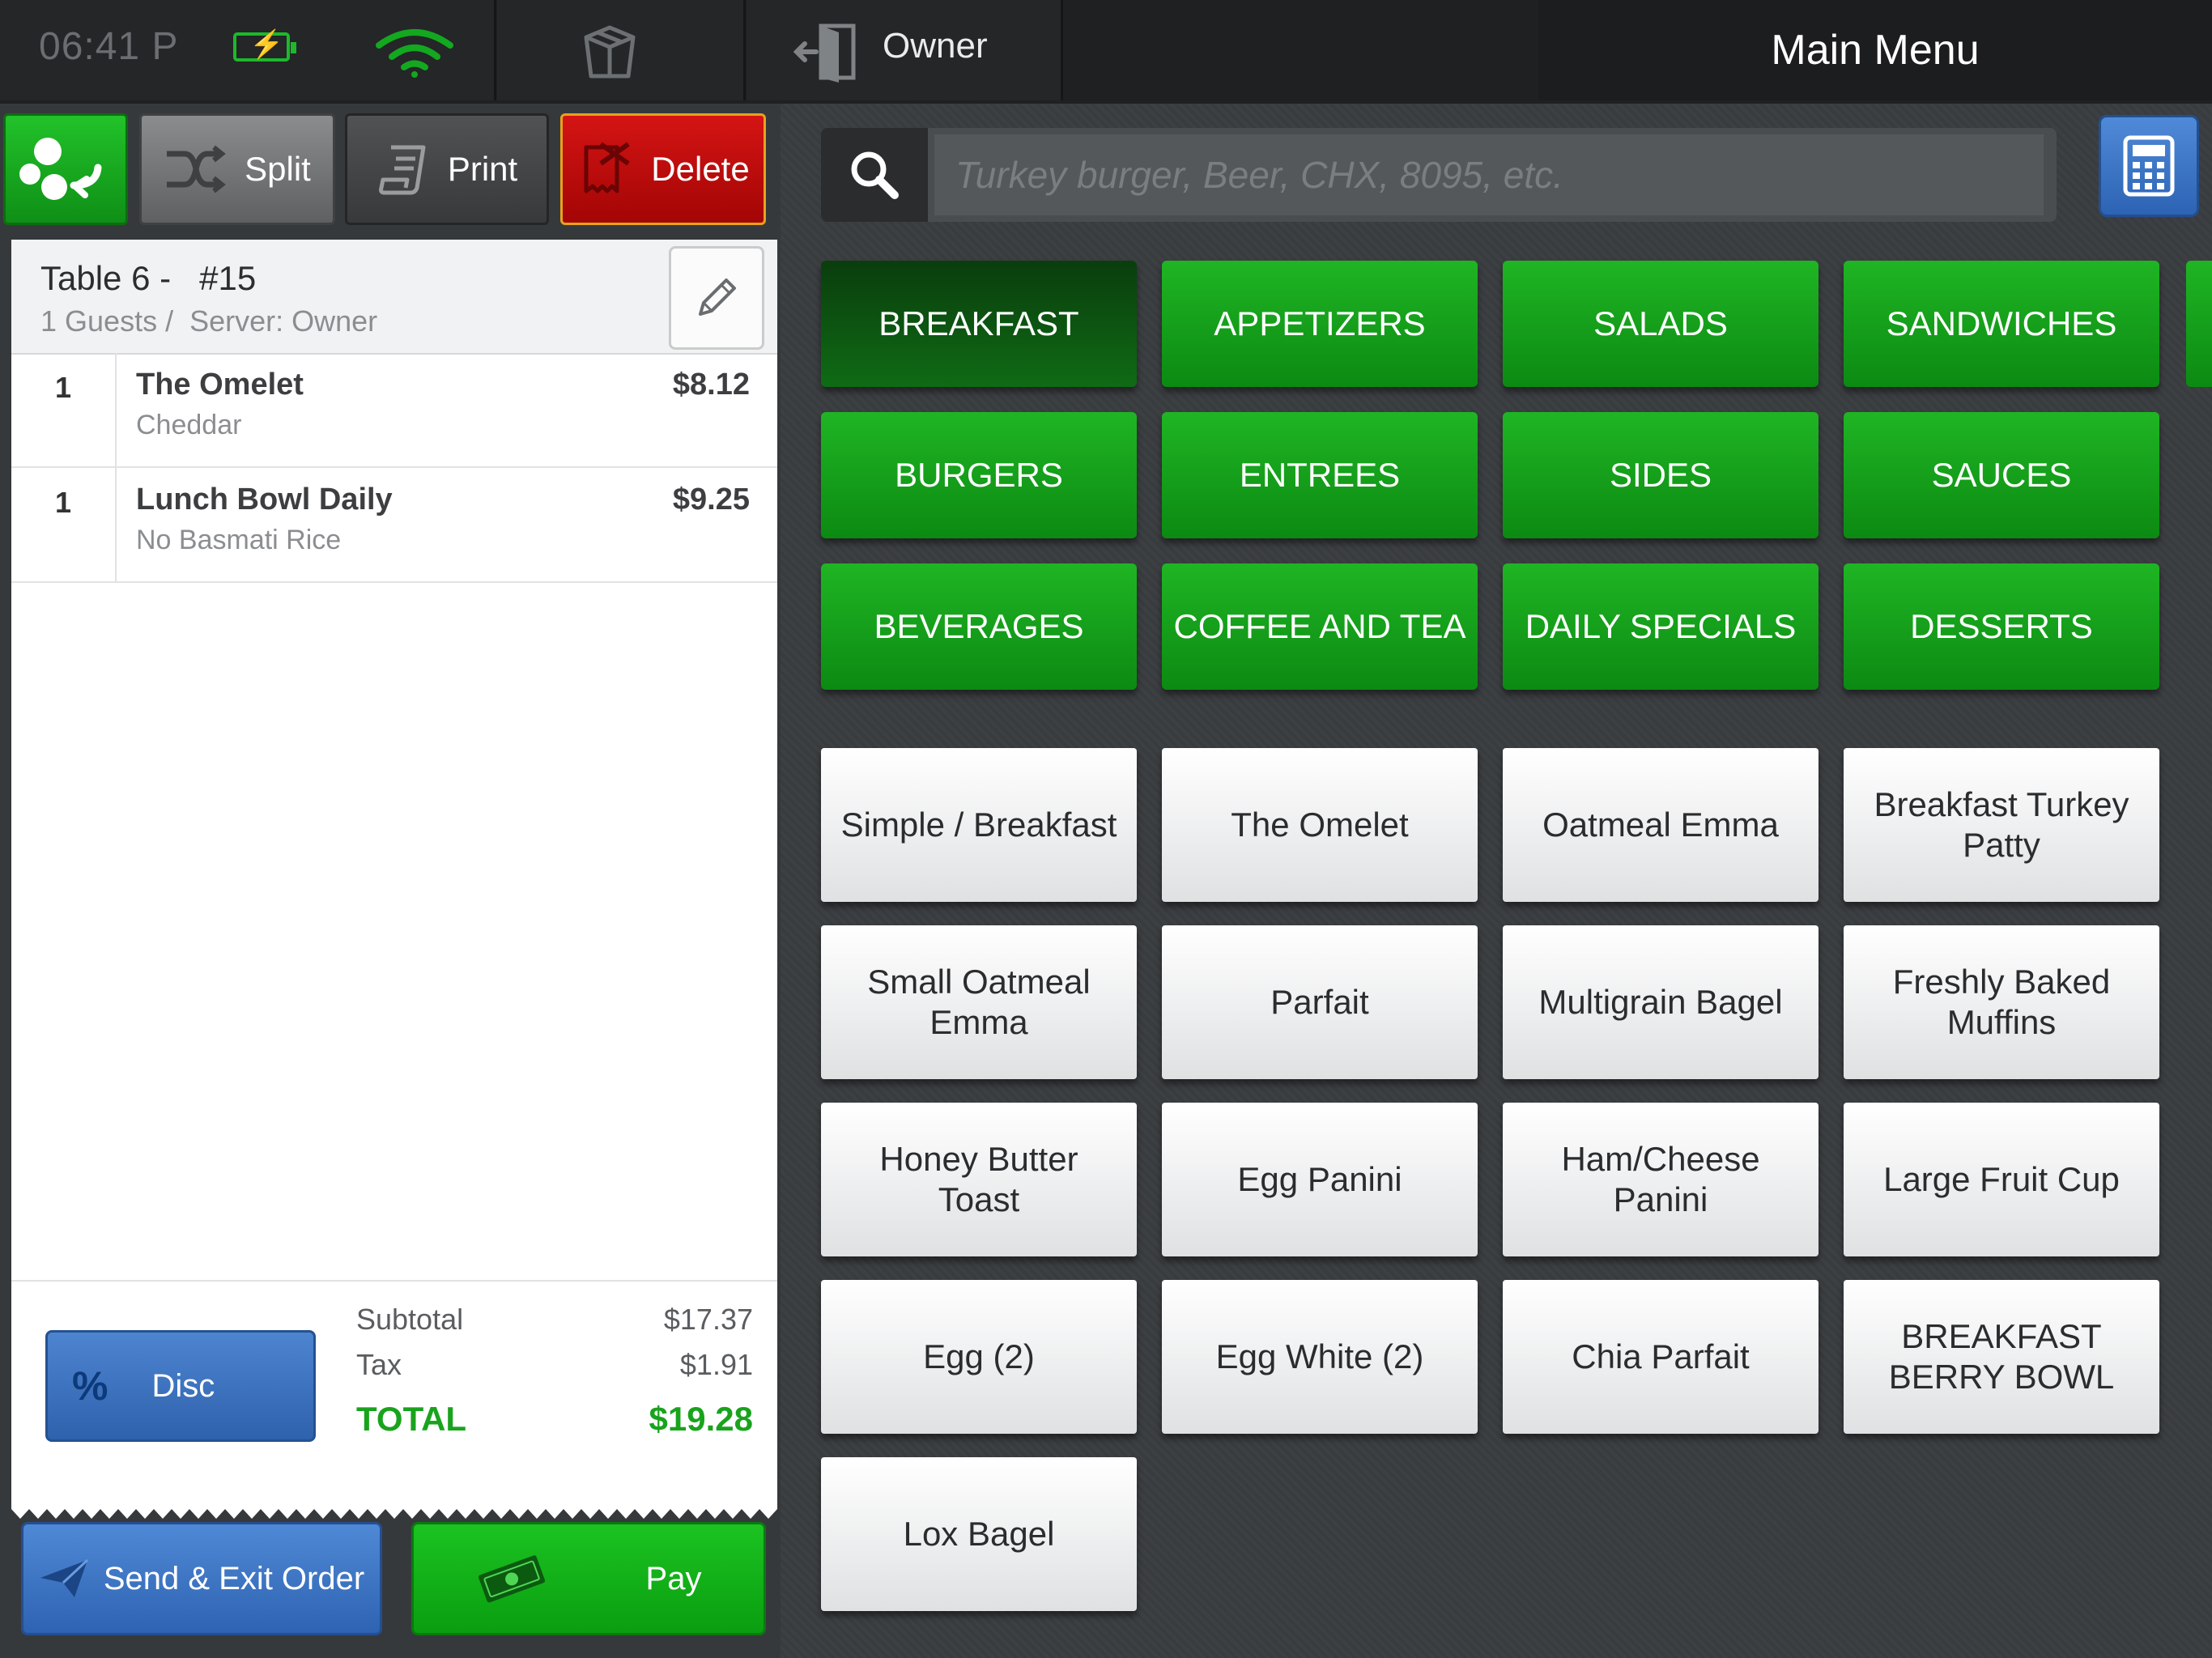  What do you see at coordinates (412, 1419) in the screenshot?
I see `total-label: TOTAL` at bounding box center [412, 1419].